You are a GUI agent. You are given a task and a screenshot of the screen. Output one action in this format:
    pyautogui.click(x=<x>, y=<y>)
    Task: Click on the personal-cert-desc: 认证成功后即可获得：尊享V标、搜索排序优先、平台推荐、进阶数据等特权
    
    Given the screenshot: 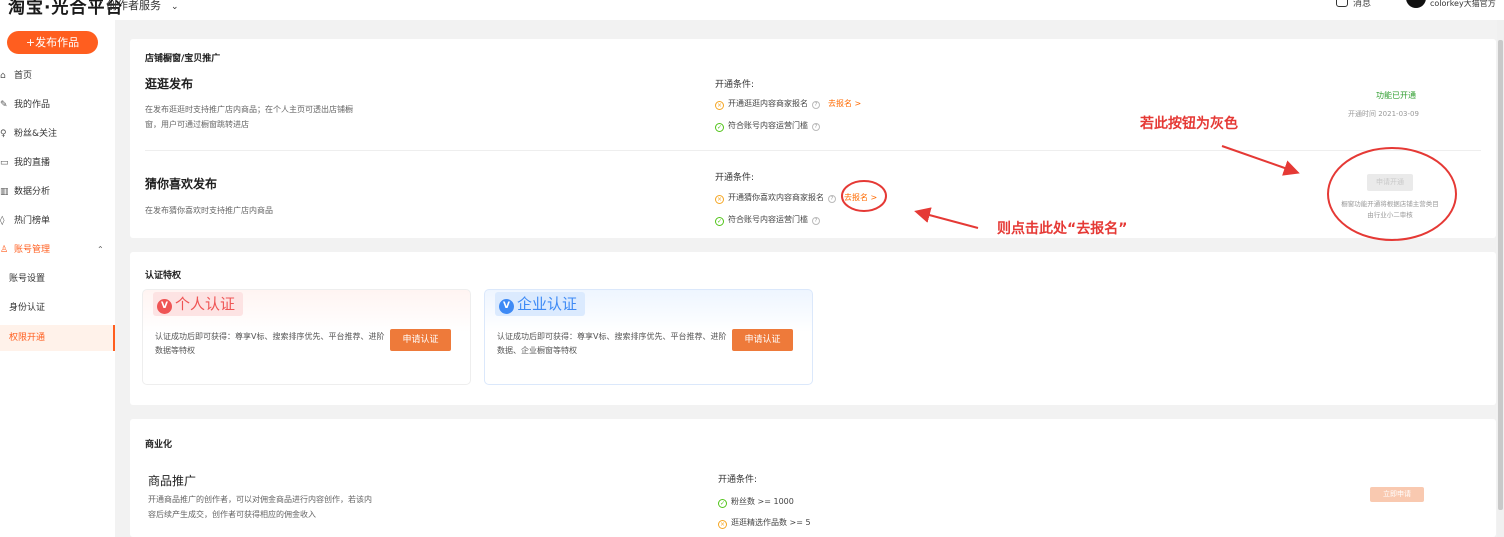 What is the action you would take?
    pyautogui.click(x=270, y=343)
    